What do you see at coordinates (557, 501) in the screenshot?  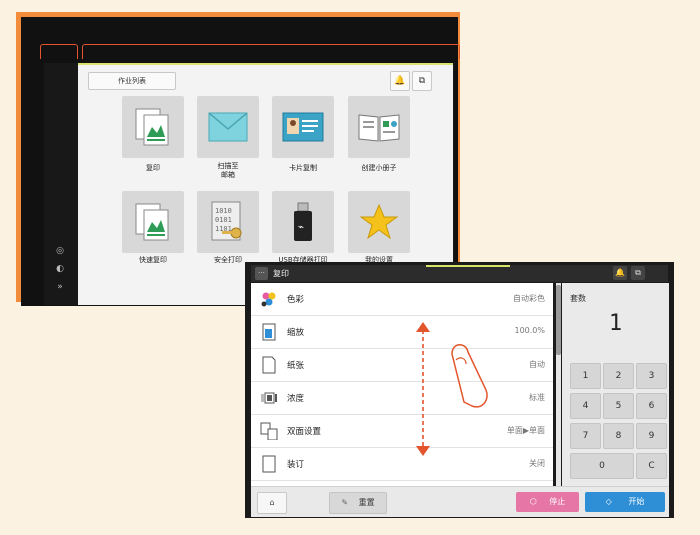 I see `stop-label: 停止` at bounding box center [557, 501].